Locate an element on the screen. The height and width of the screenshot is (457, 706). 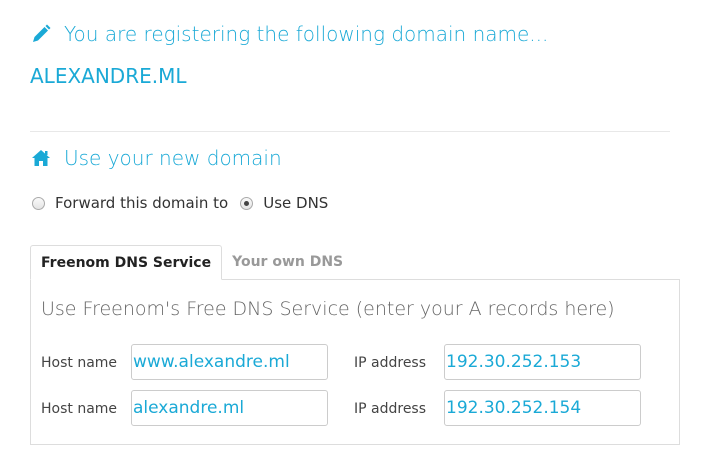
section-divider is located at coordinates (350, 131).